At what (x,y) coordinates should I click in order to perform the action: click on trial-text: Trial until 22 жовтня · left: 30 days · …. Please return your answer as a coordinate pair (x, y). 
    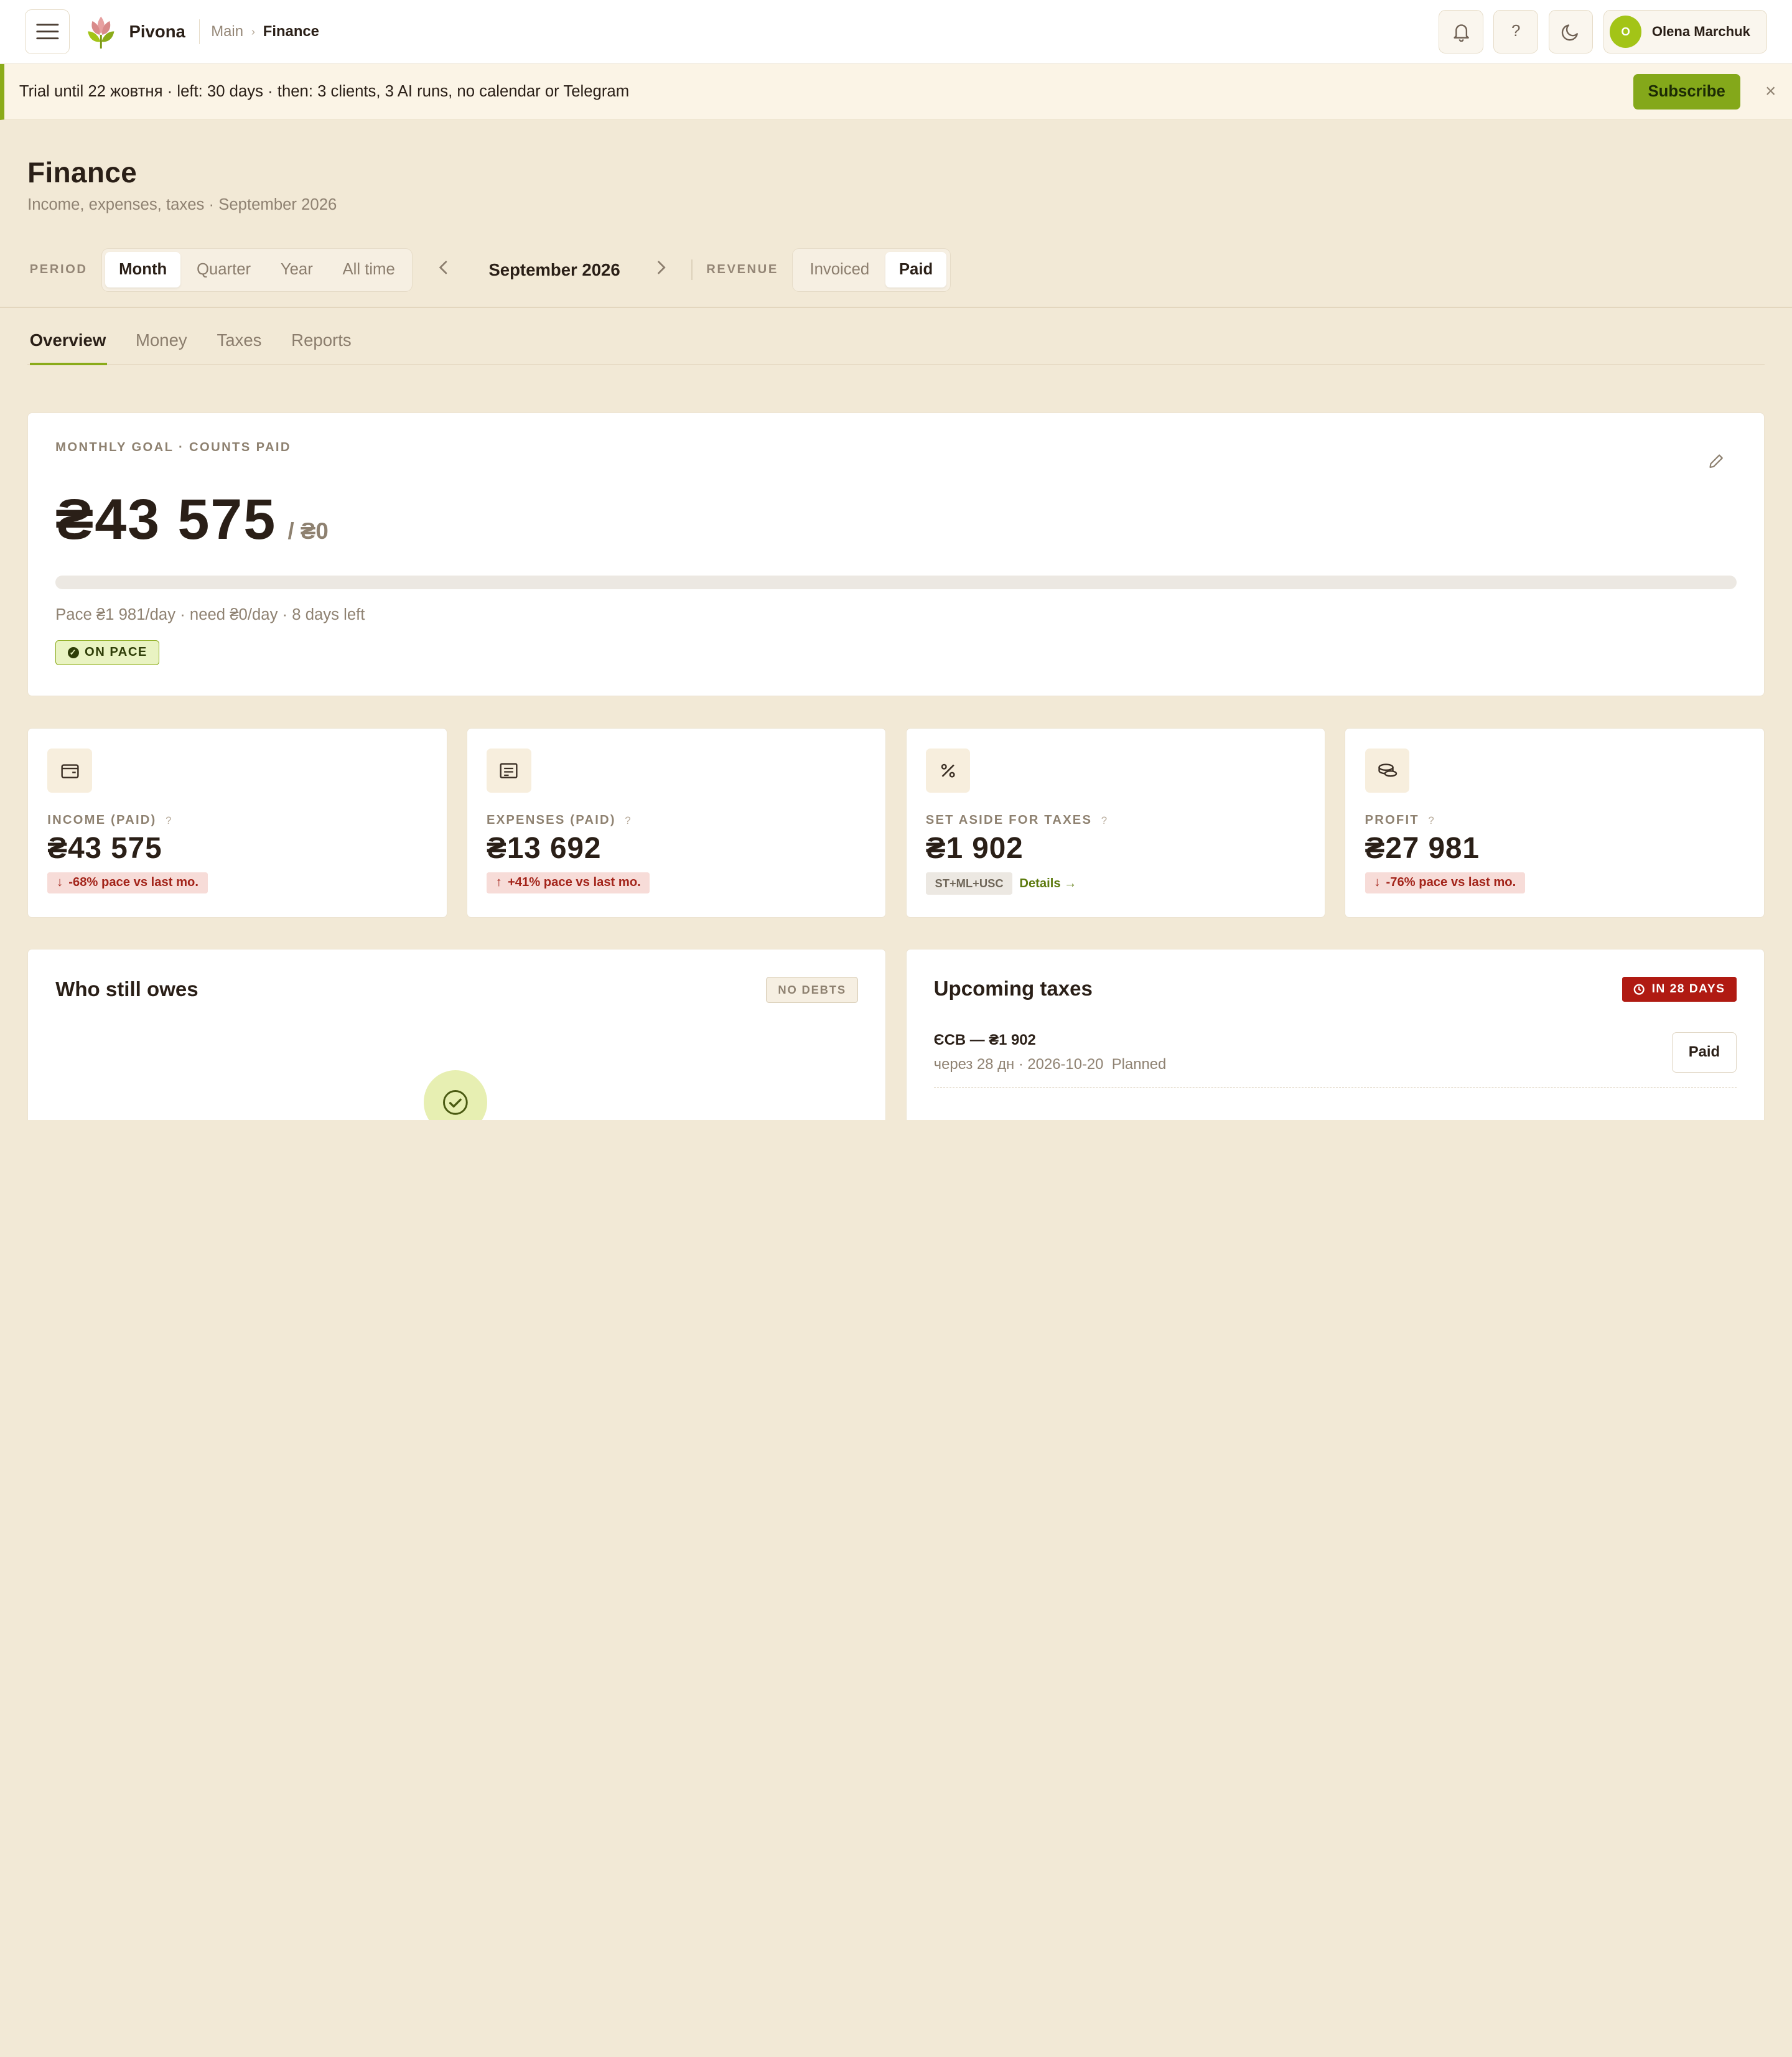
    Looking at the image, I should click on (324, 91).